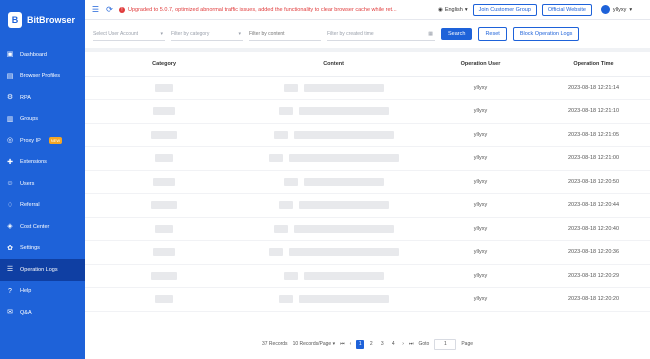 This screenshot has height=359, width=650. What do you see at coordinates (27, 183) in the screenshot?
I see `sidebar-item-label: Users` at bounding box center [27, 183].